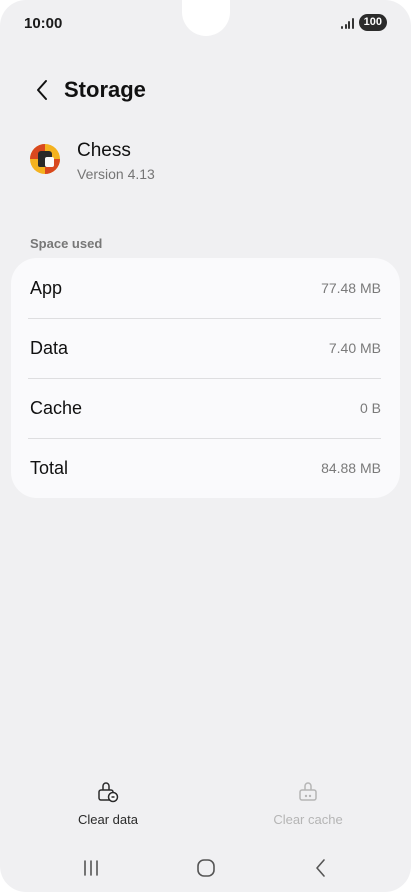 The height and width of the screenshot is (892, 411). I want to click on page-title: Storage, so click(105, 89).